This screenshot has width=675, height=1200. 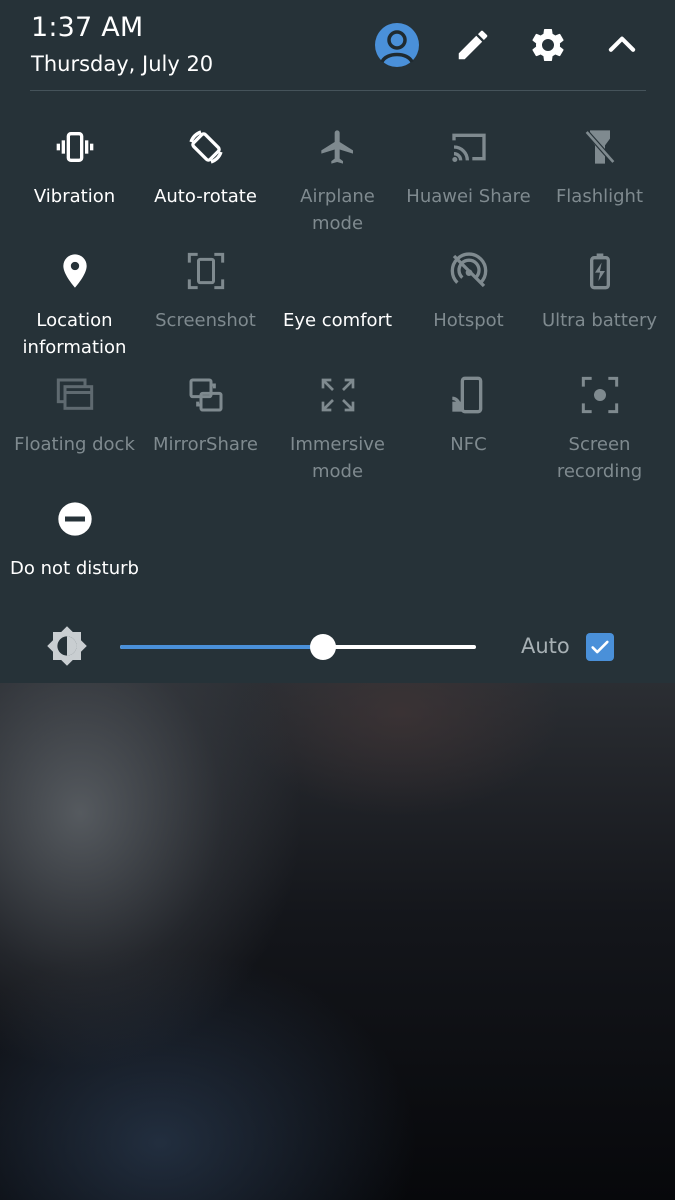 I want to click on tile-floating-dock: Floating dock, so click(x=74, y=414).